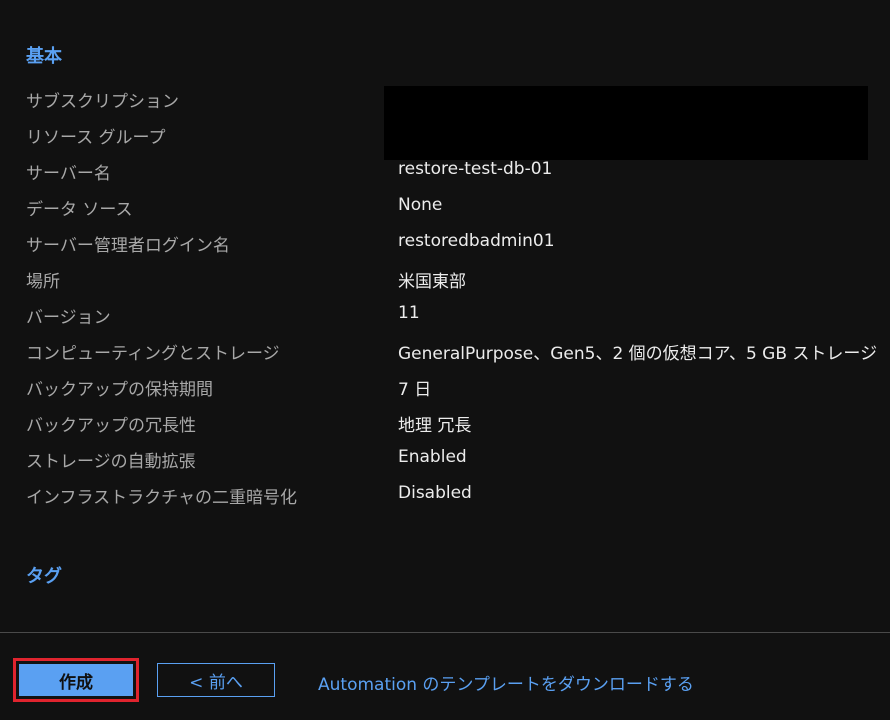  What do you see at coordinates (435, 493) in the screenshot?
I see `summary-value: Disabled` at bounding box center [435, 493].